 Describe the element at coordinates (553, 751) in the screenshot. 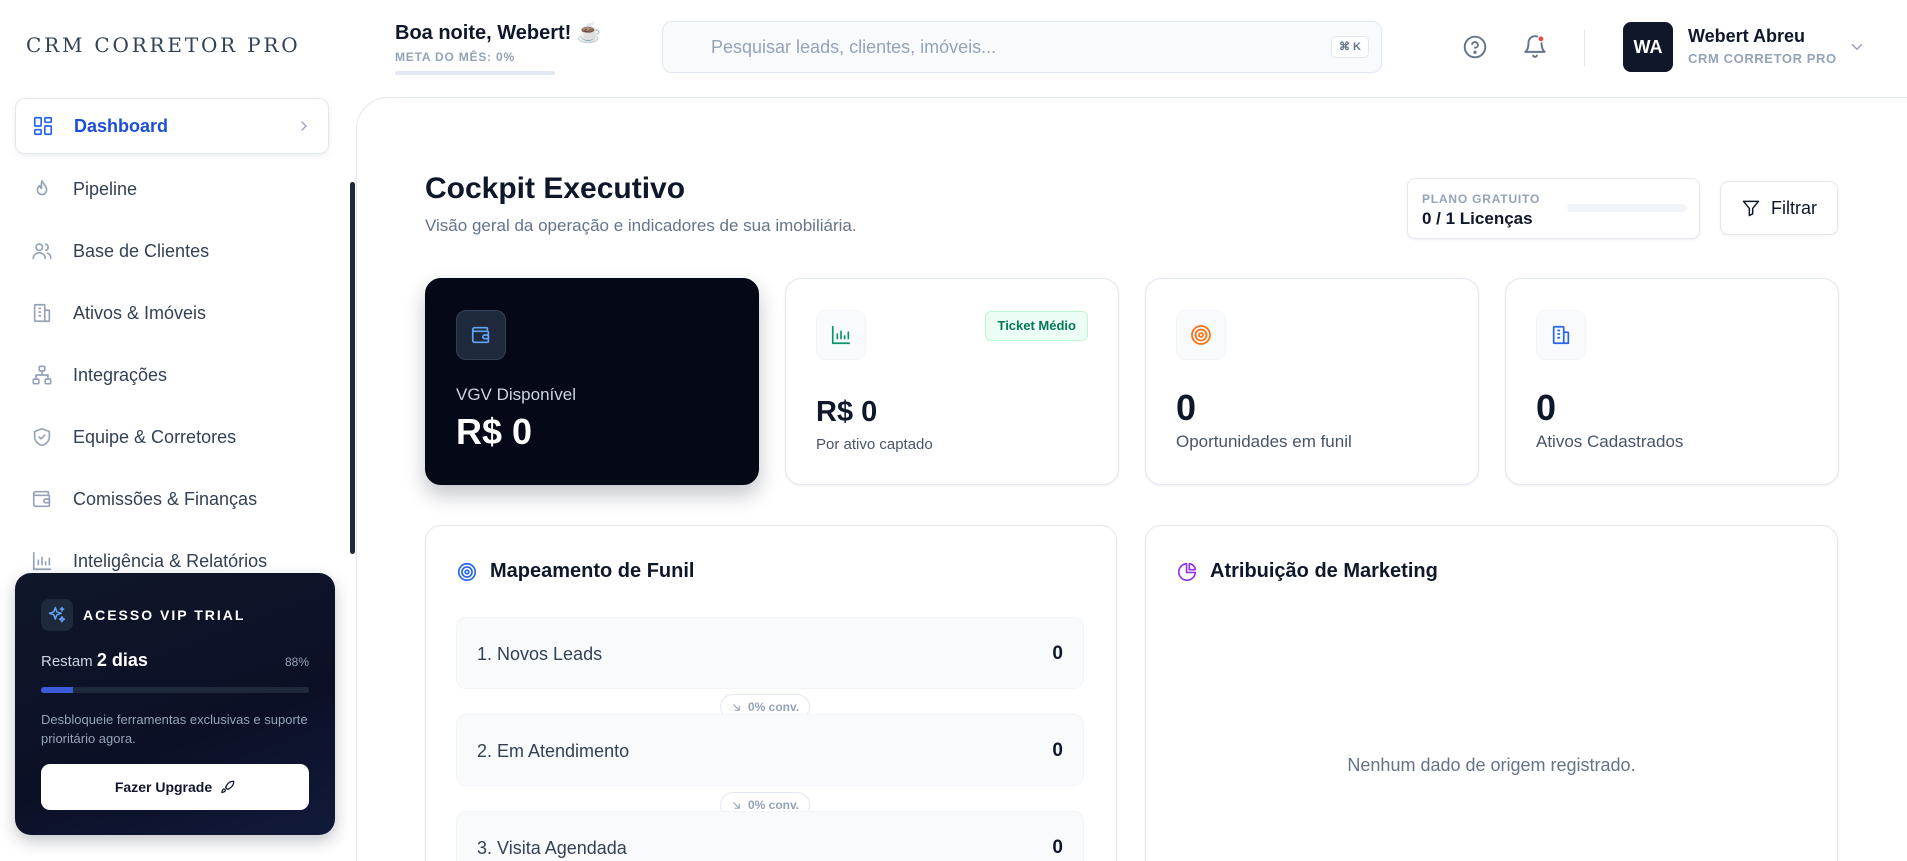

I see `stage-name: 2. Em Atendimento` at that location.